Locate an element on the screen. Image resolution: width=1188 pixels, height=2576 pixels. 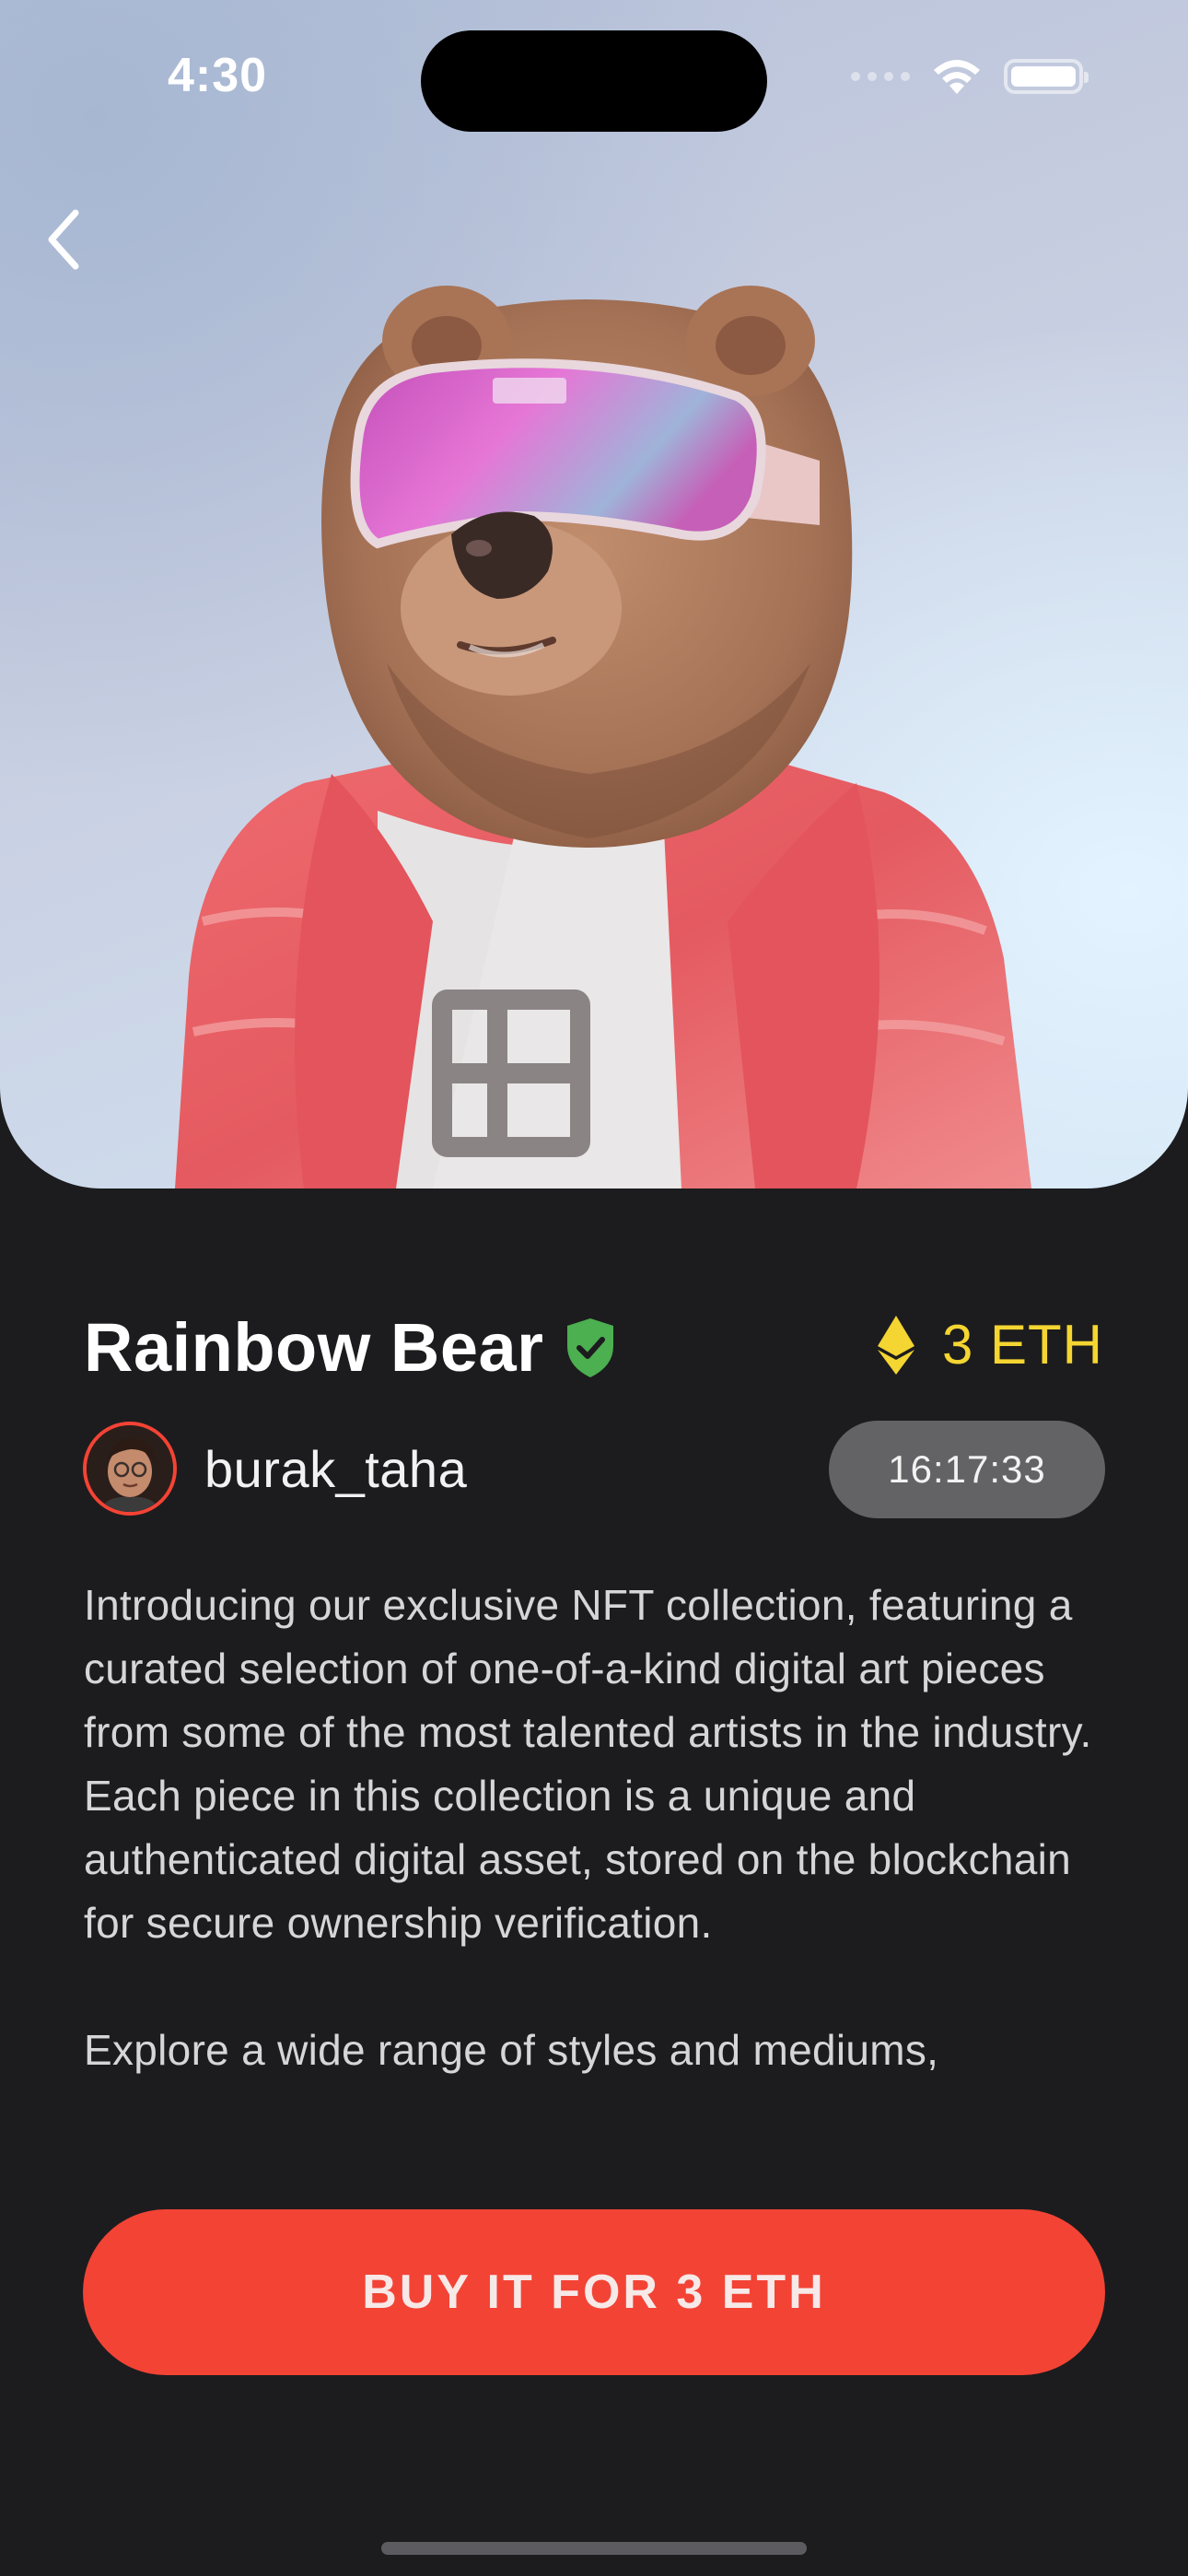
price-row: 3 ETH is located at coordinates (990, 1344).